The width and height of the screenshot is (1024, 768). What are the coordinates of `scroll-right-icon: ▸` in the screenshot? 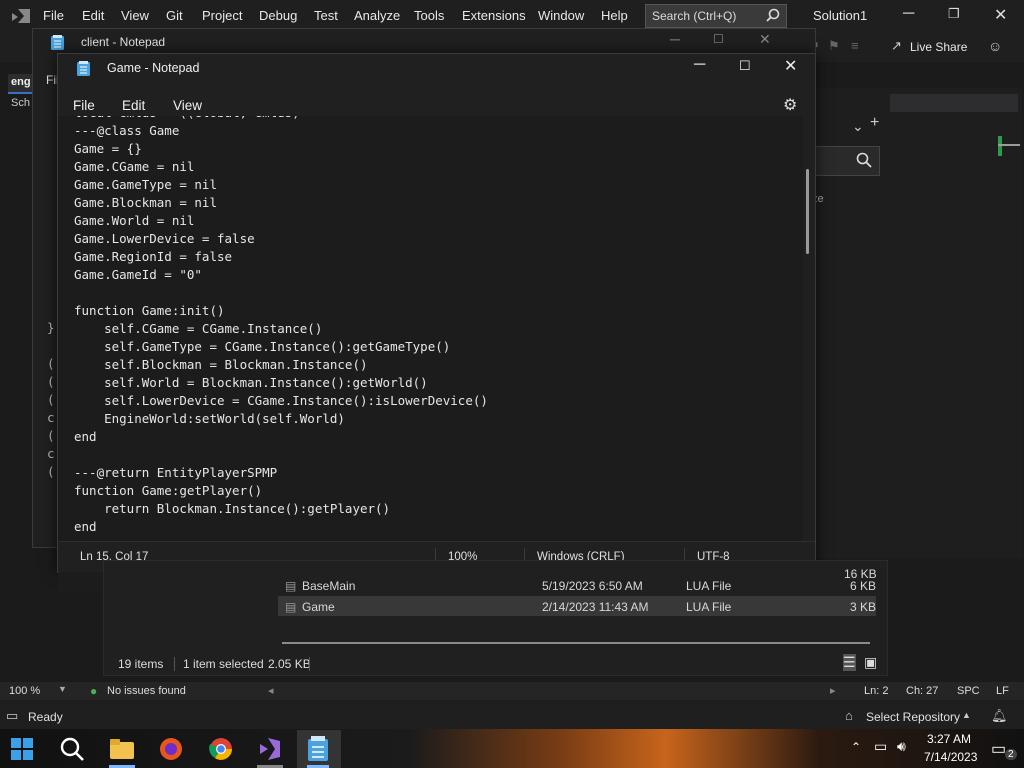 It's located at (833, 690).